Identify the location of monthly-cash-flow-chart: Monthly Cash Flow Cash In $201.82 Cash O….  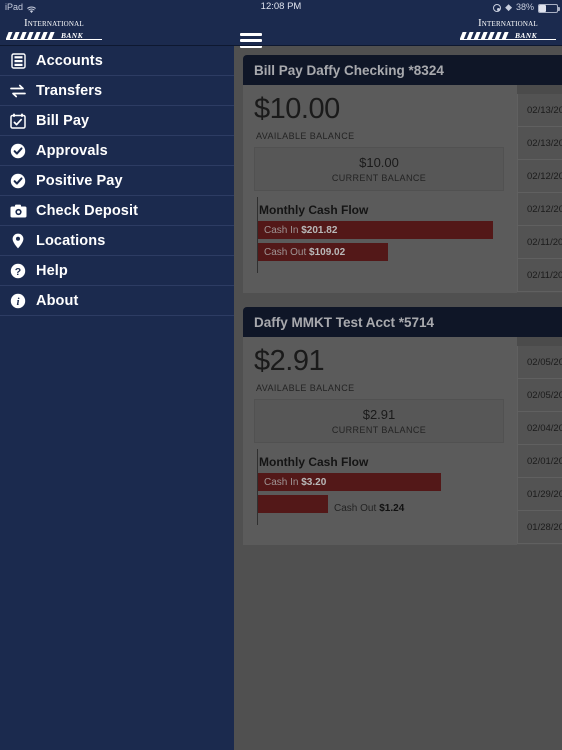
(379, 235).